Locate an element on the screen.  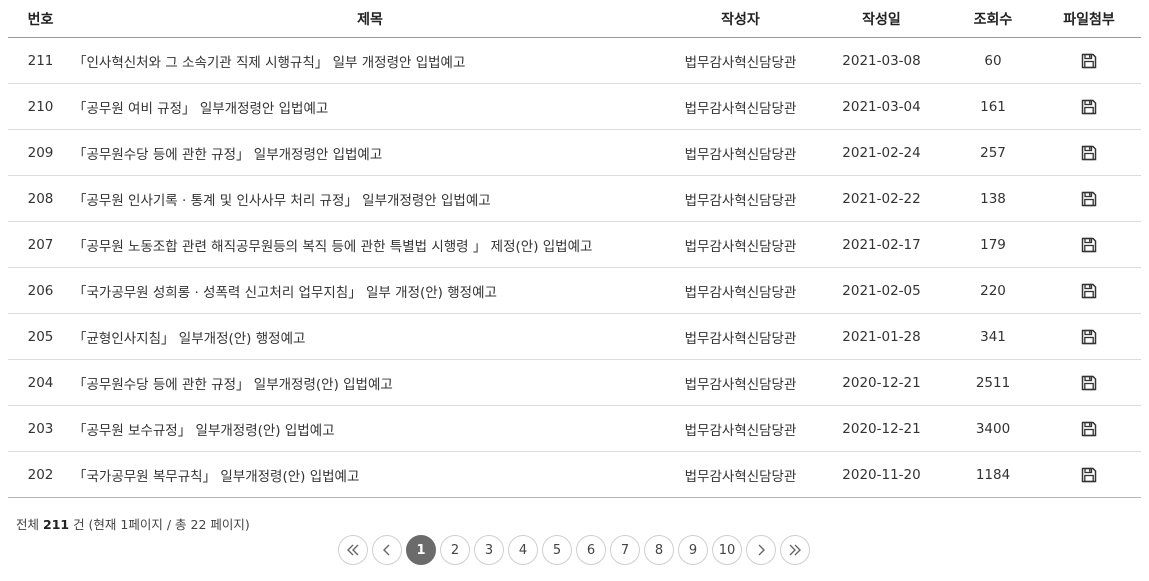
prev-page-button is located at coordinates (387, 550).